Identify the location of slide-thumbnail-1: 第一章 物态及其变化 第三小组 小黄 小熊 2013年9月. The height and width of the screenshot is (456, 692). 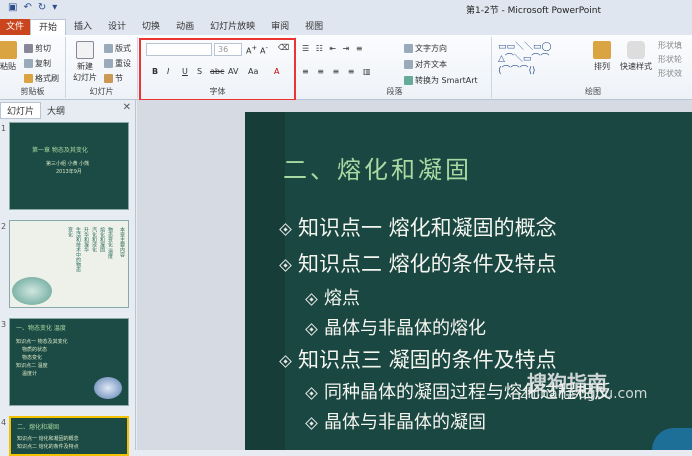
(69, 166).